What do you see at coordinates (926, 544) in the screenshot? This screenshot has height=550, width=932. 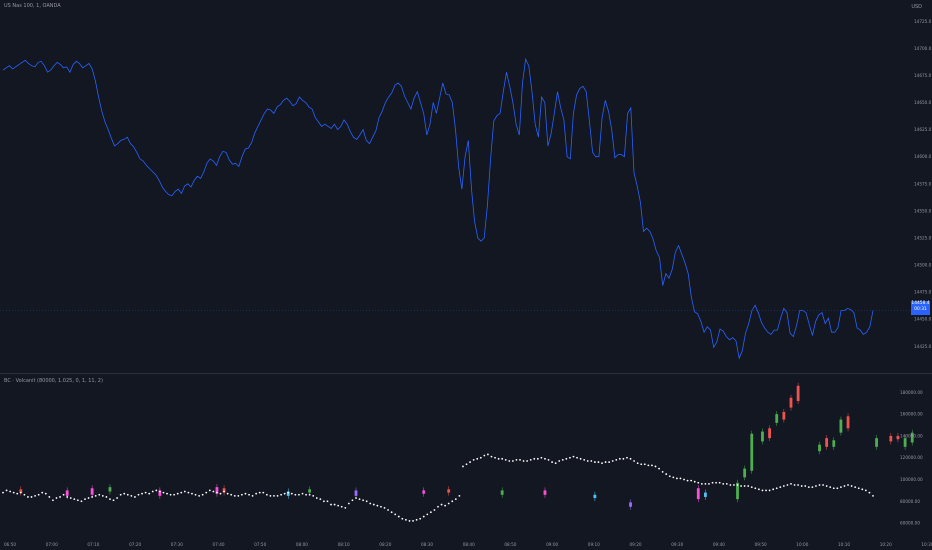 I see `x-tick-label: 10:30` at bounding box center [926, 544].